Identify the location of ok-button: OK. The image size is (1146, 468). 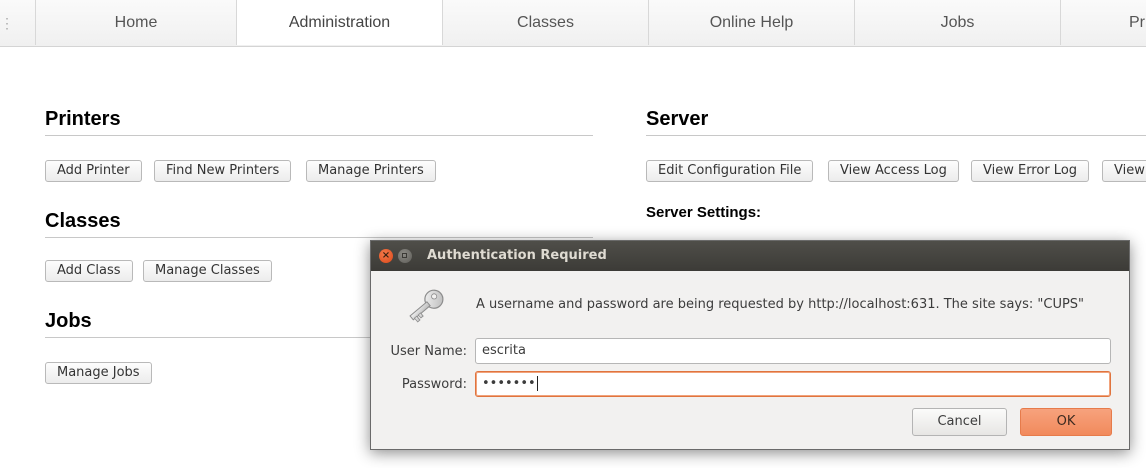
(1066, 422).